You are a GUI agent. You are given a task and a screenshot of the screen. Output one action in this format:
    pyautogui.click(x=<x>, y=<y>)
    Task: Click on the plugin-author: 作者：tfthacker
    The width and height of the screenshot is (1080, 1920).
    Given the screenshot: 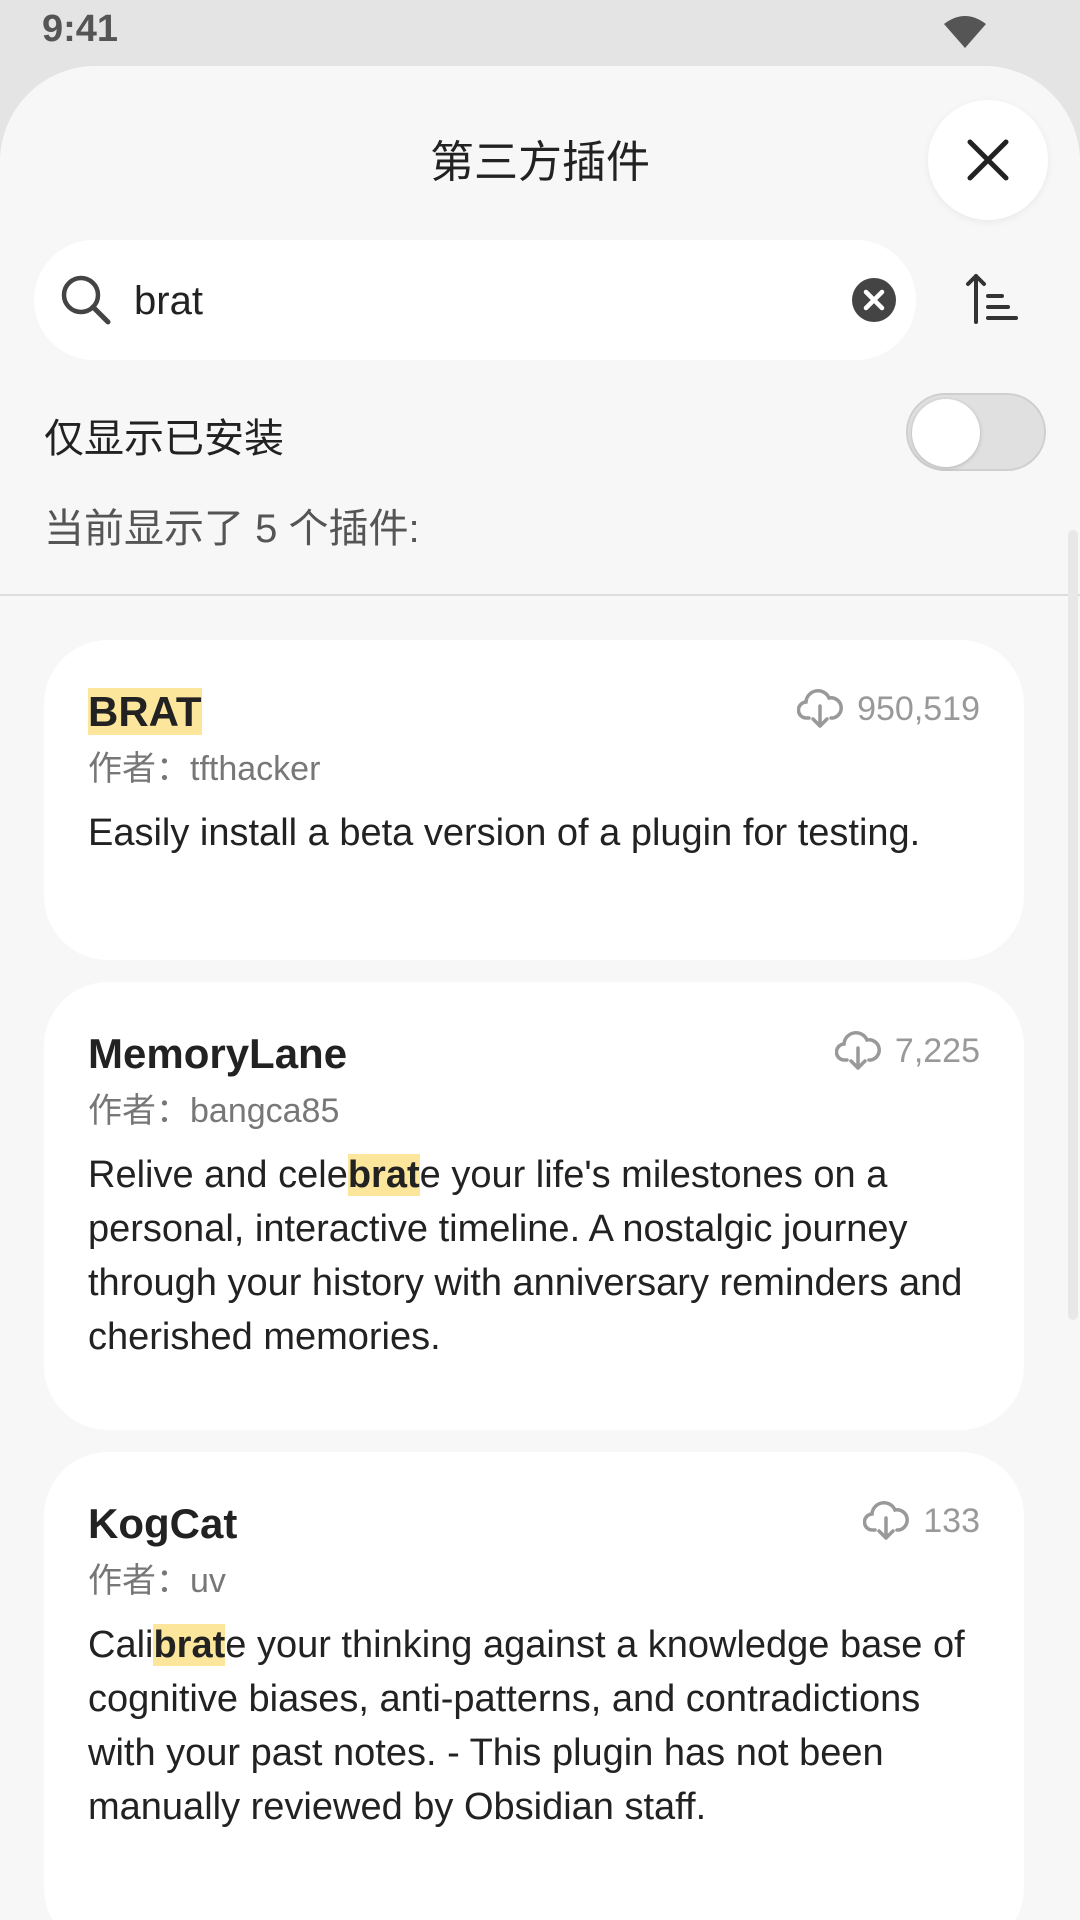 What is the action you would take?
    pyautogui.click(x=204, y=769)
    